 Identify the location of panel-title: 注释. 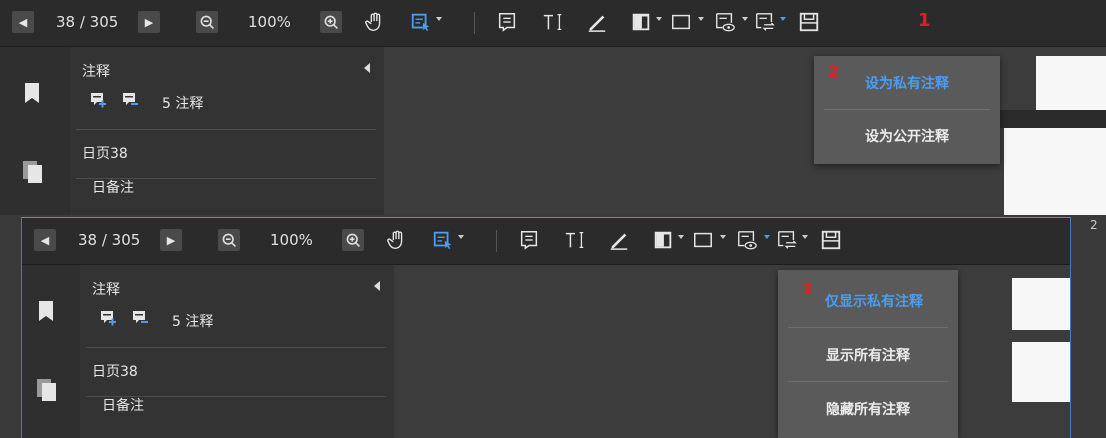
(106, 290).